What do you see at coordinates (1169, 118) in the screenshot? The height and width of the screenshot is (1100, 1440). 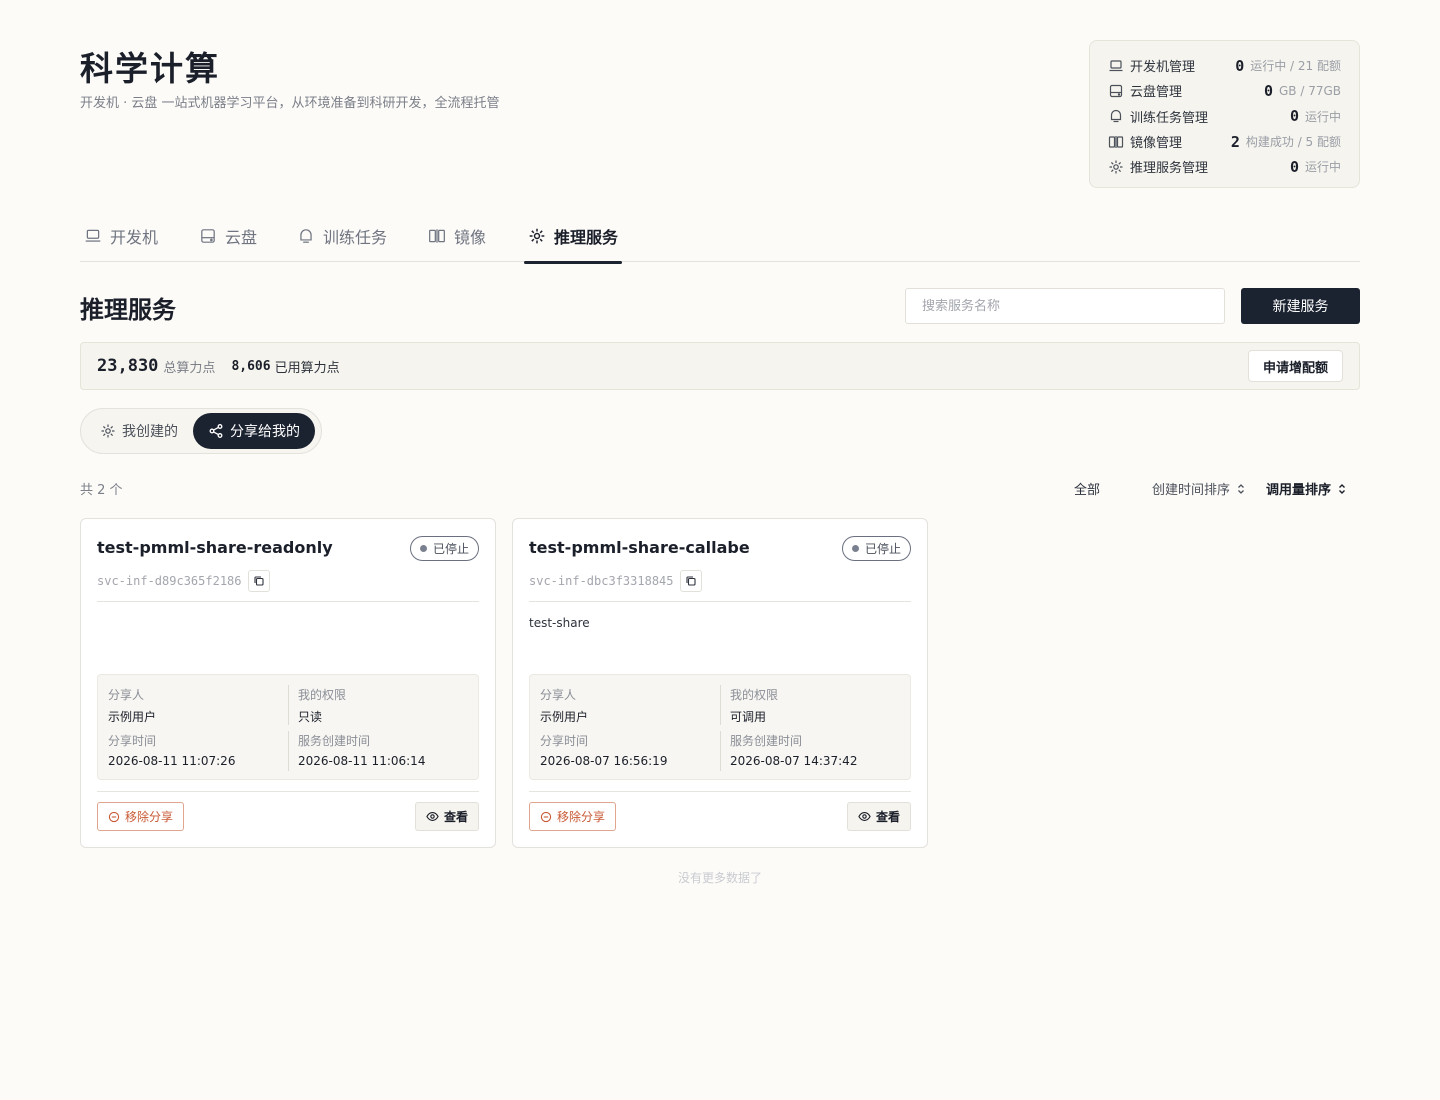 I see `summary-label: 训练任务管理` at bounding box center [1169, 118].